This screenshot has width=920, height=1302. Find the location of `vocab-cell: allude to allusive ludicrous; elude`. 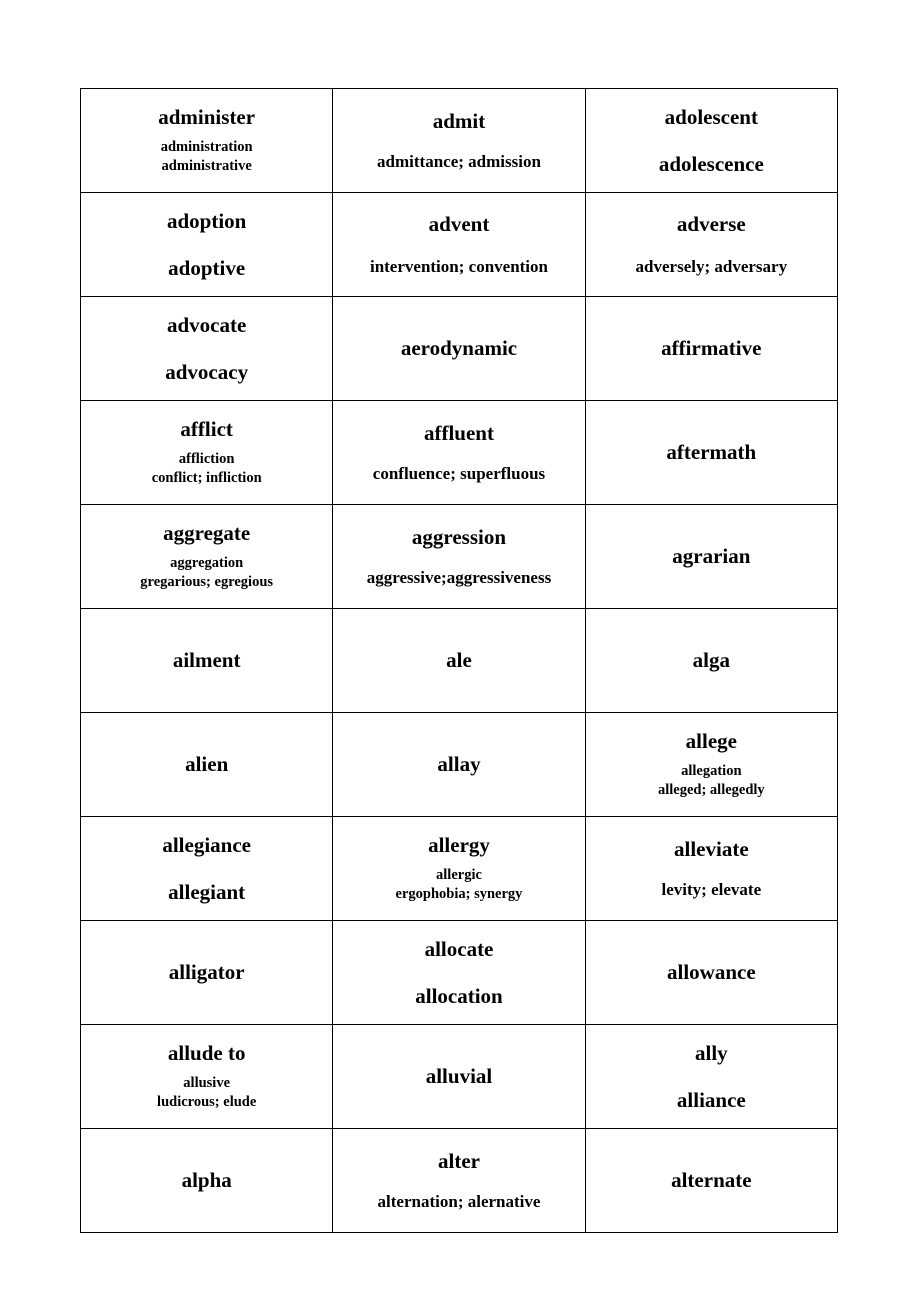

vocab-cell: allude to allusive ludicrous; elude is located at coordinates (206, 1076).